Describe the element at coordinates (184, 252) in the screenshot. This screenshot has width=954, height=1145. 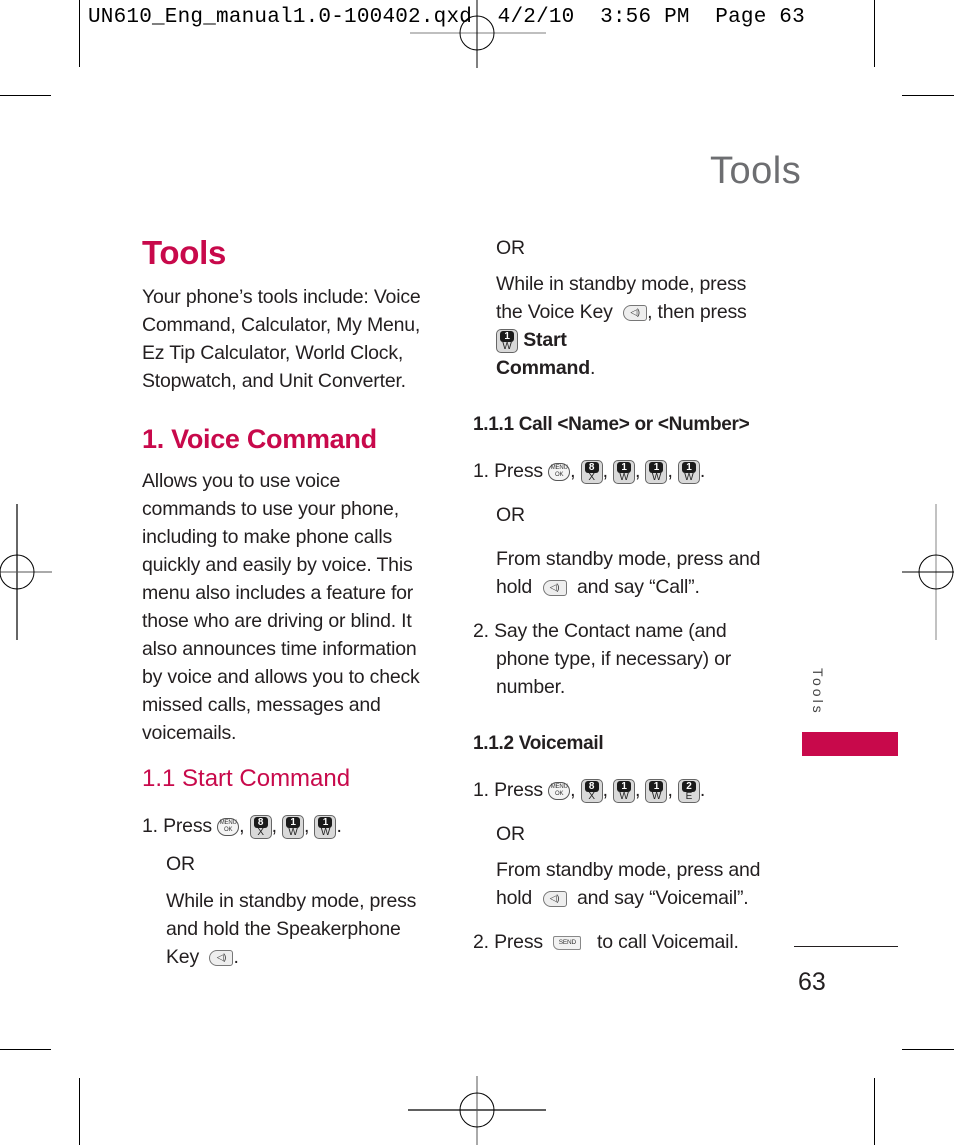
I see `page-title: Tools` at that location.